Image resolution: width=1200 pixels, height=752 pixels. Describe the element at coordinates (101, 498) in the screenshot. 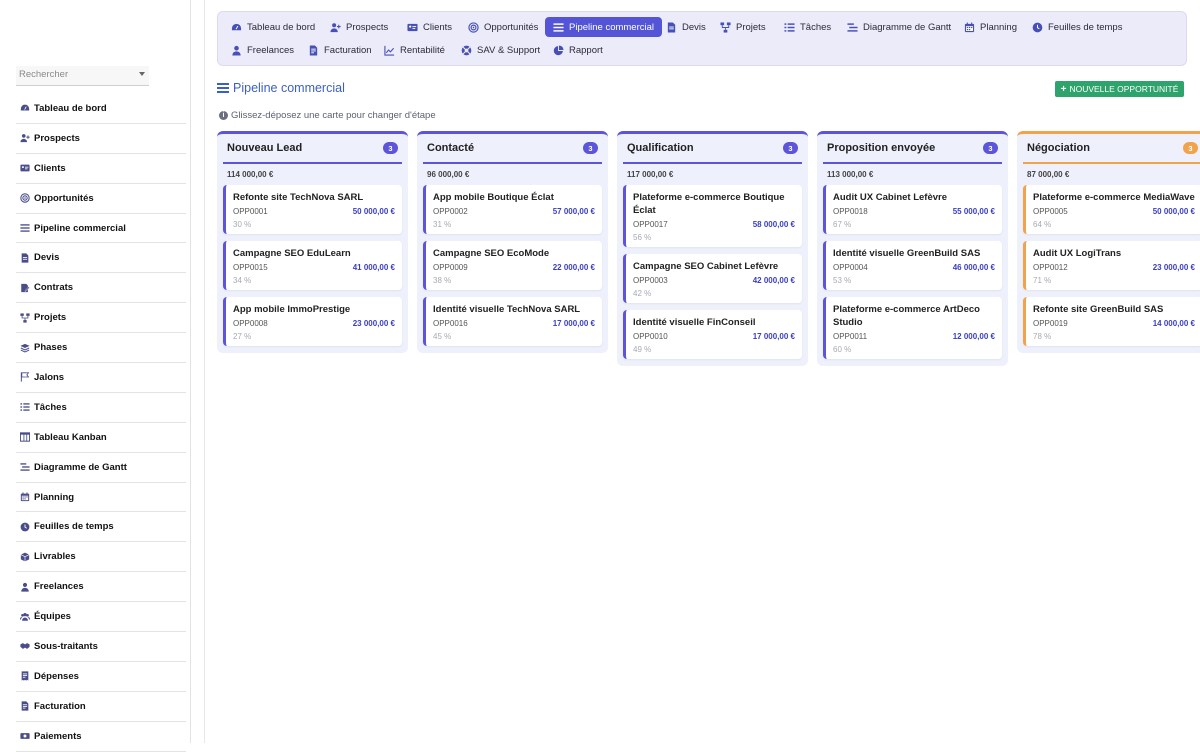

I see `sidebar-item-planning: Planning` at that location.